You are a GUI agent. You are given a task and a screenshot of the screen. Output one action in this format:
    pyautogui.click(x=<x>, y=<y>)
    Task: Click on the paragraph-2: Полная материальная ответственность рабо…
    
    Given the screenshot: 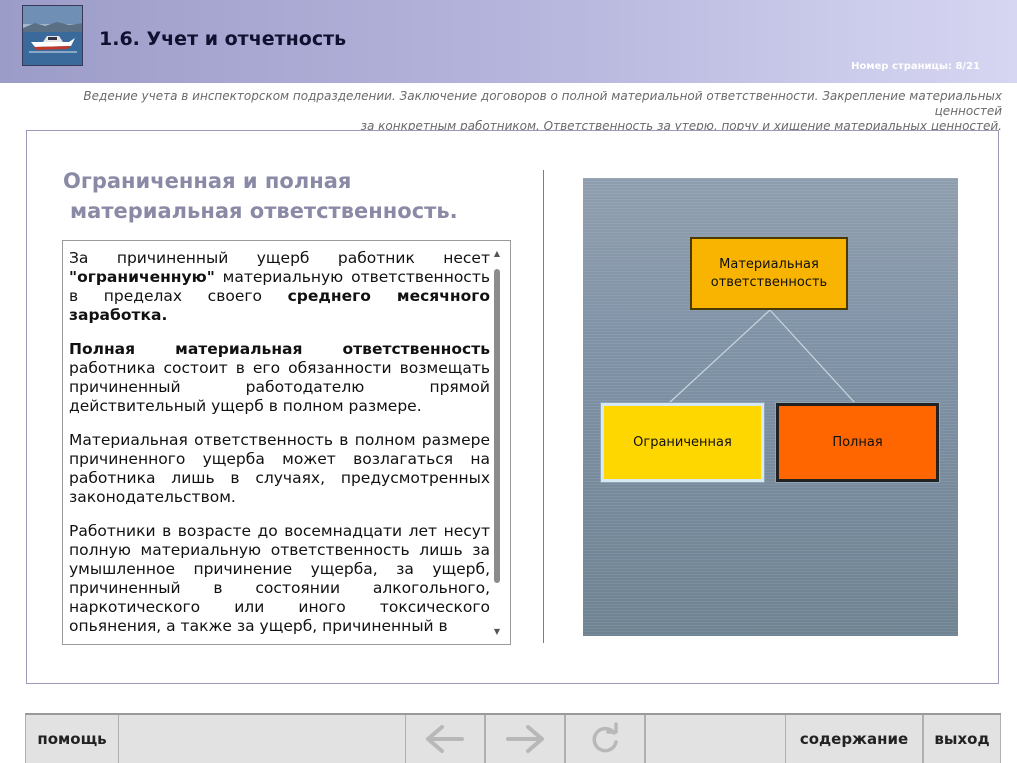 What is the action you would take?
    pyautogui.click(x=279, y=378)
    